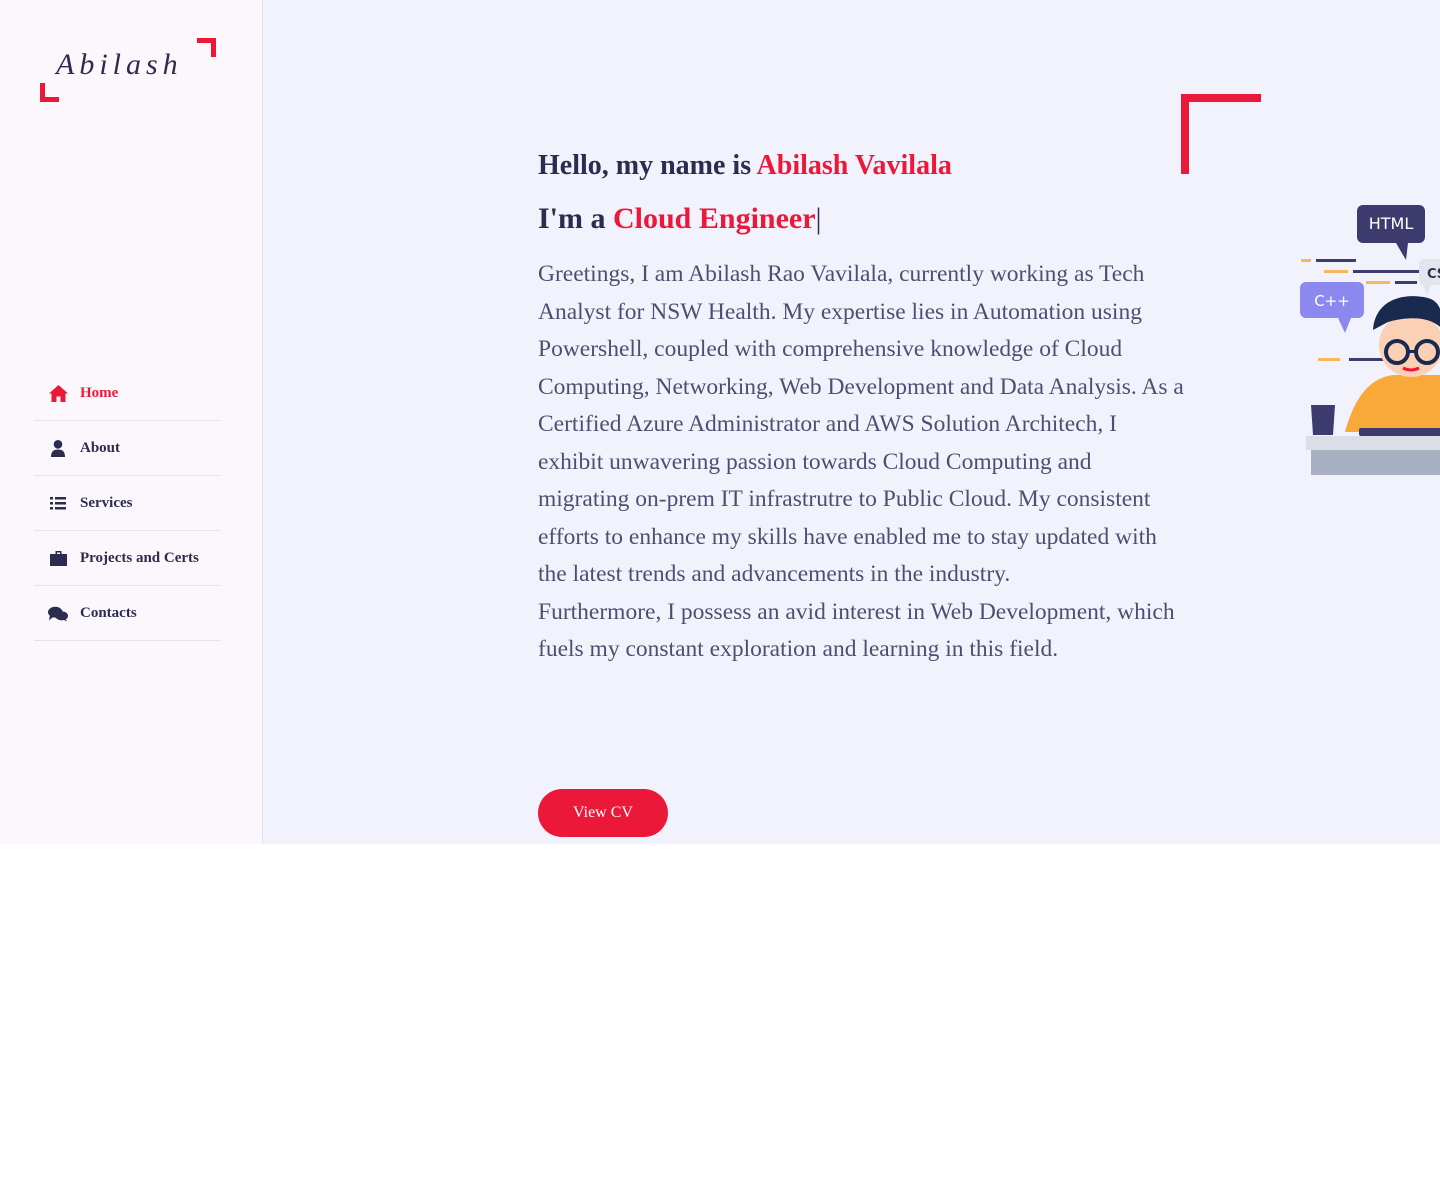  I want to click on comments-icon, so click(58, 614).